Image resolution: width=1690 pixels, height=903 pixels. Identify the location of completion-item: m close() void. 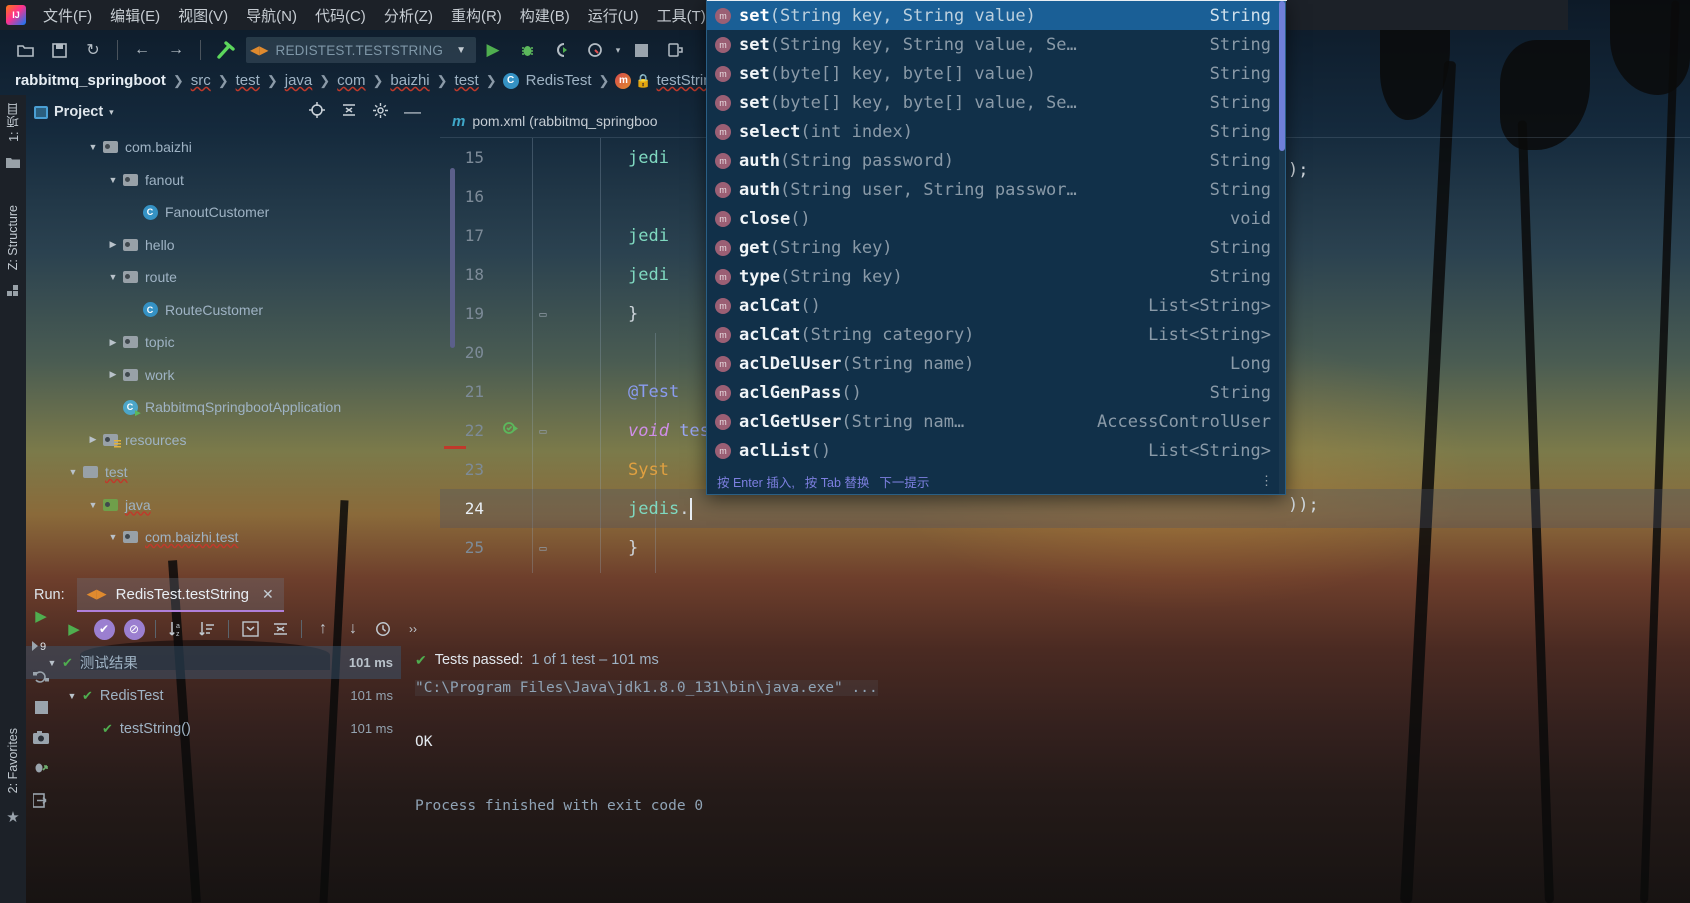
(996, 218).